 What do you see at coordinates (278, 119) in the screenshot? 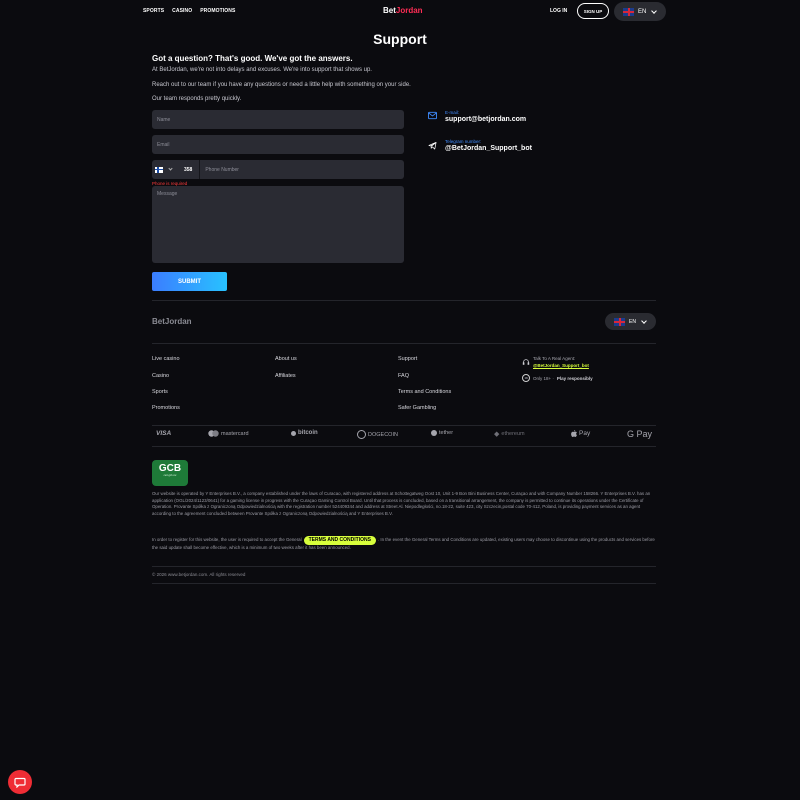
I see `name-input: Name` at bounding box center [278, 119].